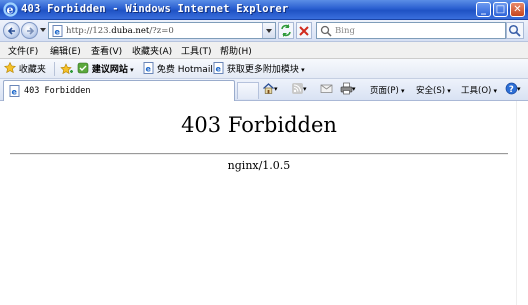  I want to click on tab-active: e 403 Forbidden, so click(119, 90).